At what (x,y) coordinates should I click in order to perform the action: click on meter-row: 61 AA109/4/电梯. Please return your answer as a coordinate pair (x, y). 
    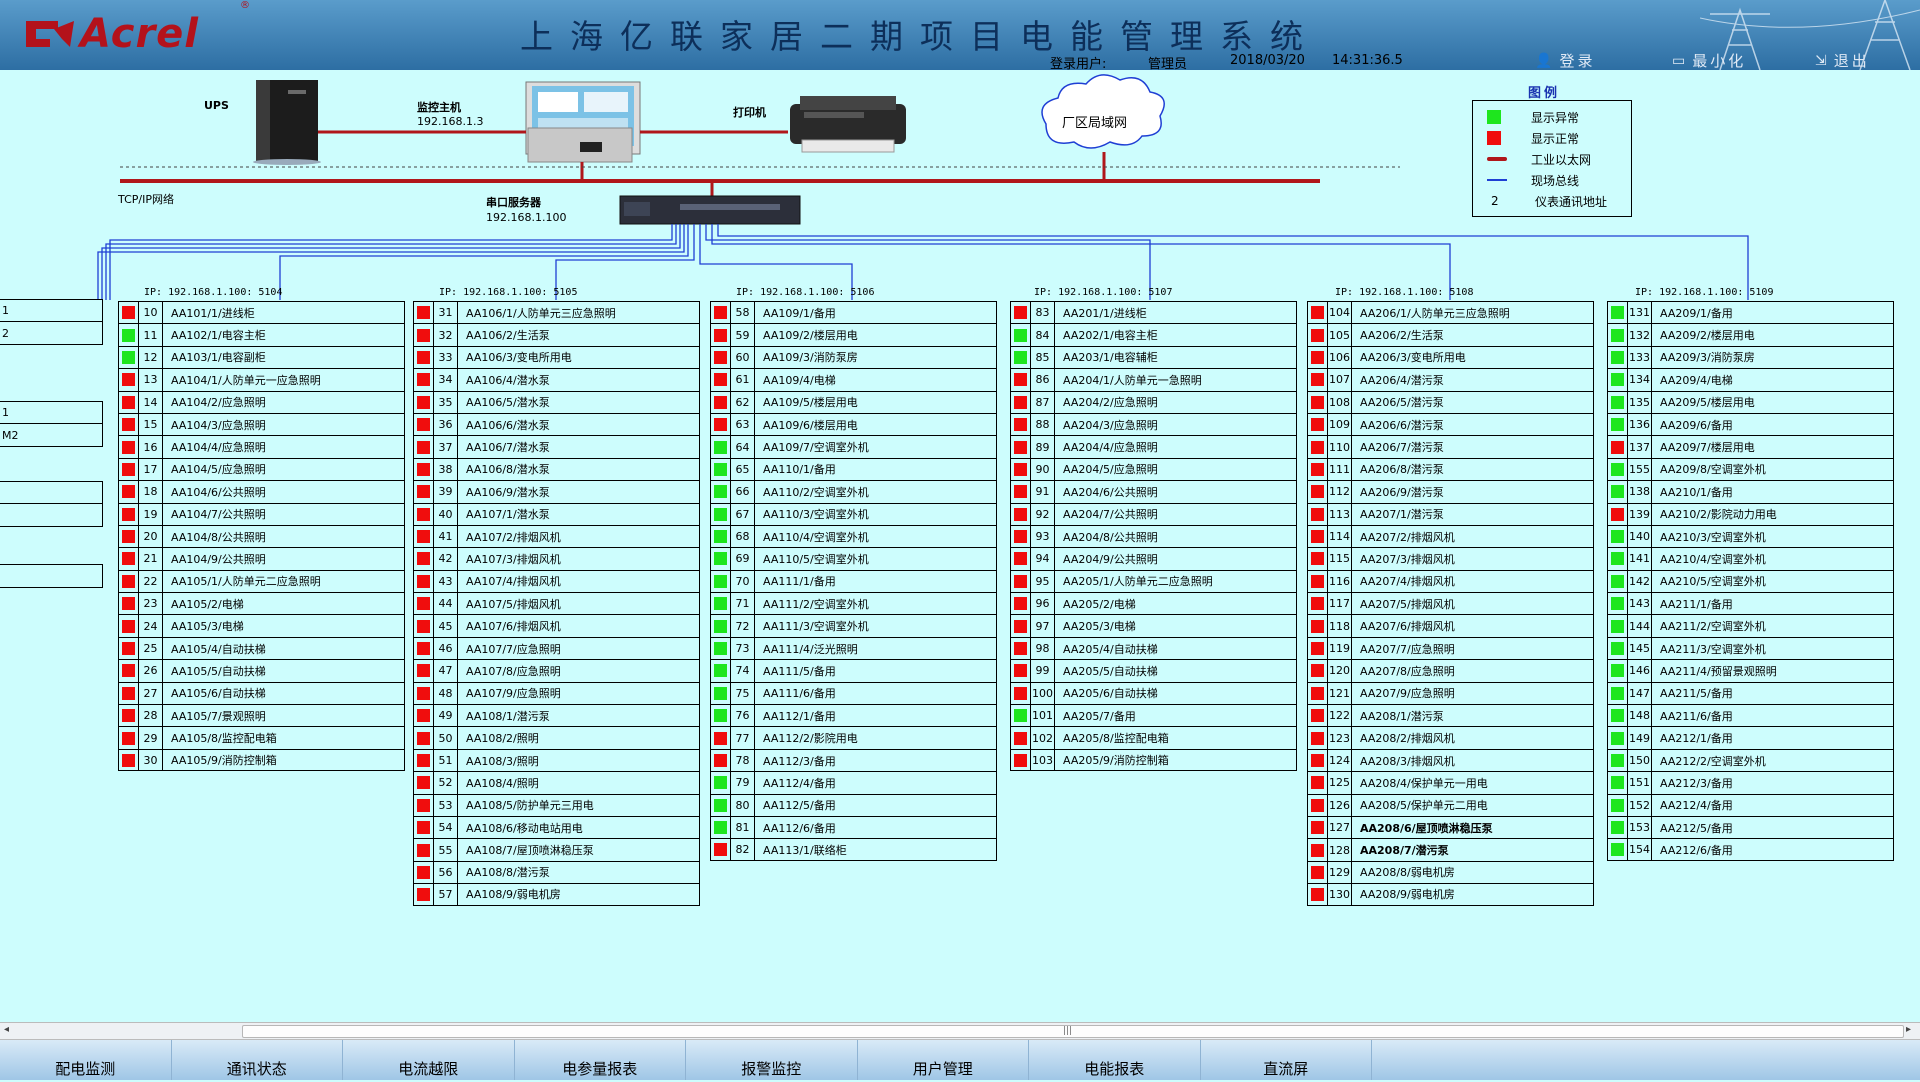
    Looking at the image, I should click on (853, 379).